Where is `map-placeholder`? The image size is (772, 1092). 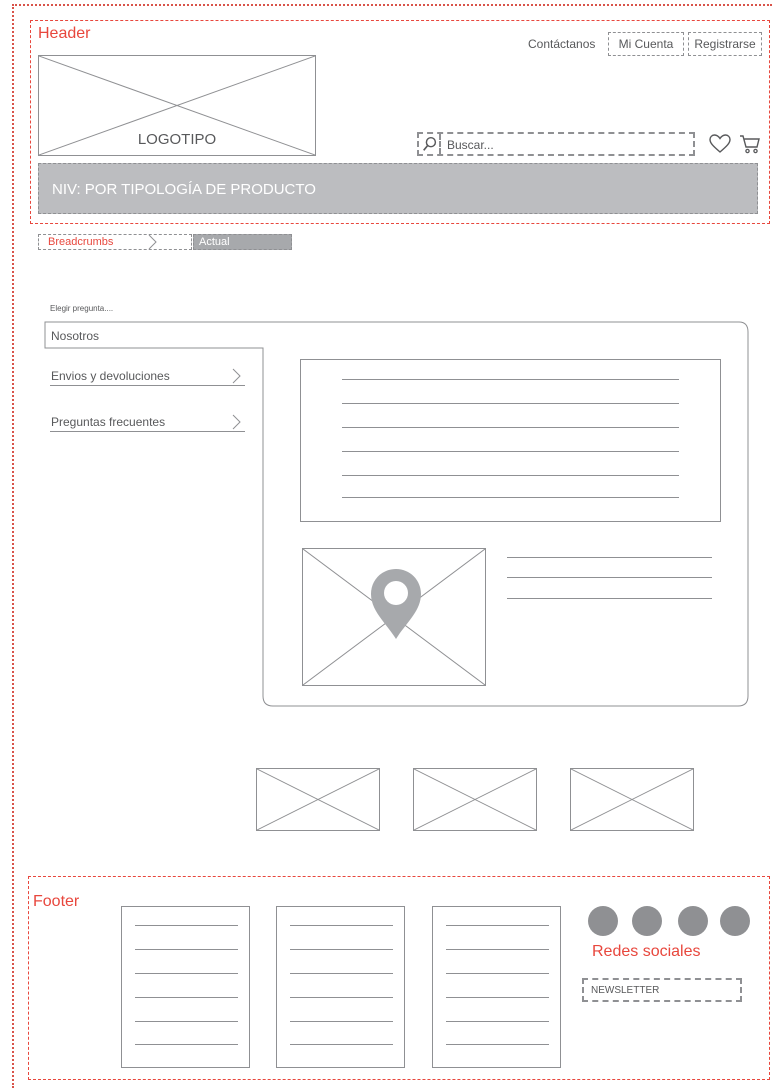
map-placeholder is located at coordinates (394, 617).